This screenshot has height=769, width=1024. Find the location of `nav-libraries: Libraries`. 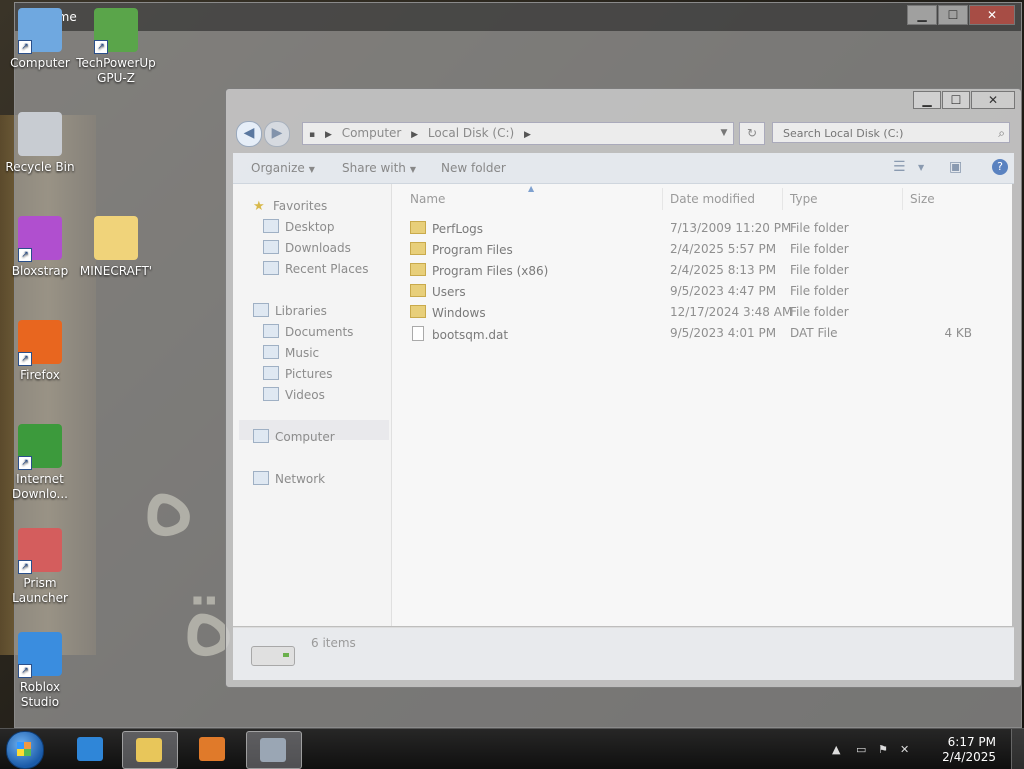

nav-libraries: Libraries is located at coordinates (290, 311).